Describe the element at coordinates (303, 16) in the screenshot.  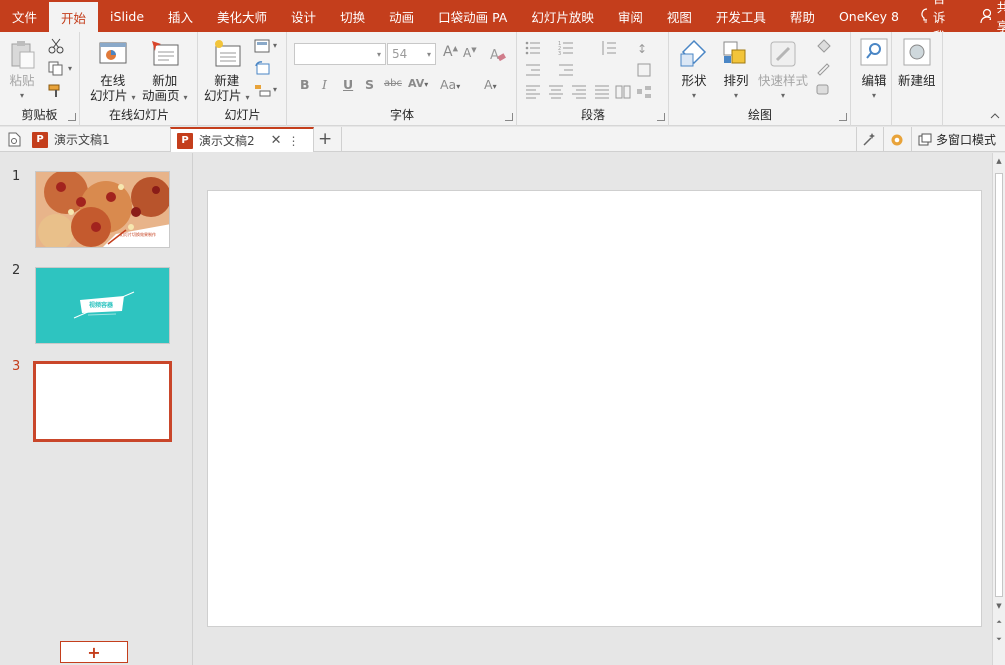
I see `menu-design: 设计` at that location.